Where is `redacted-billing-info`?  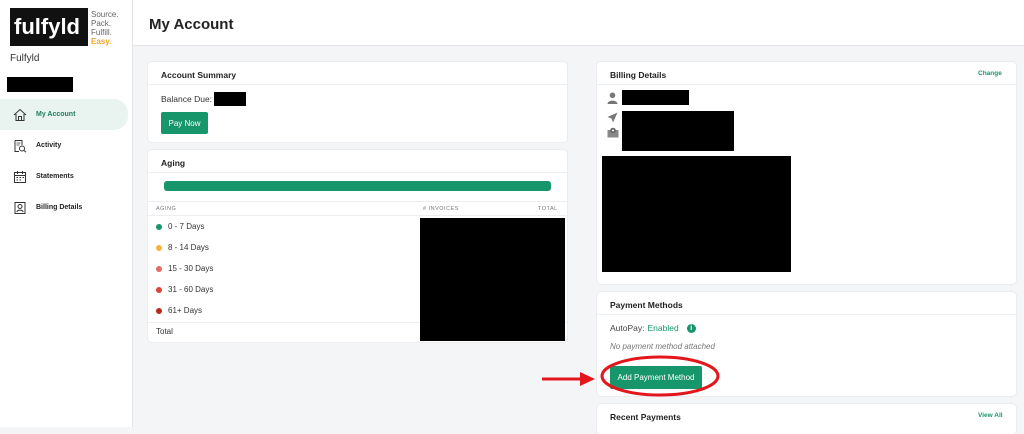 redacted-billing-info is located at coordinates (696, 214).